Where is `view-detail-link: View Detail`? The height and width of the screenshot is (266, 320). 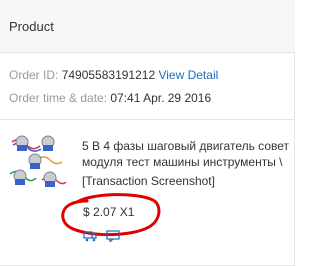
view-detail-link: View Detail is located at coordinates (188, 75).